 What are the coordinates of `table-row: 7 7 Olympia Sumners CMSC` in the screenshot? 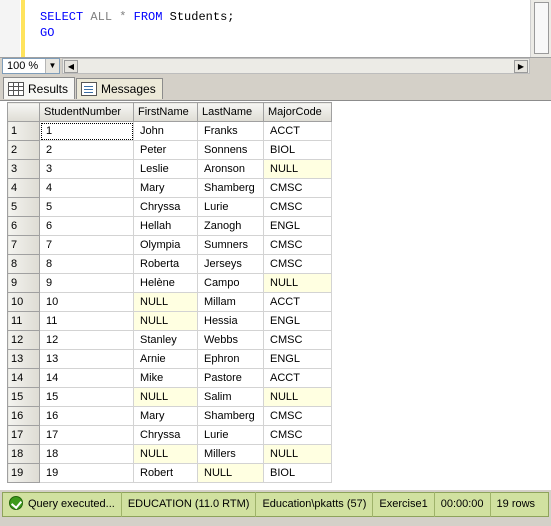 It's located at (169, 245).